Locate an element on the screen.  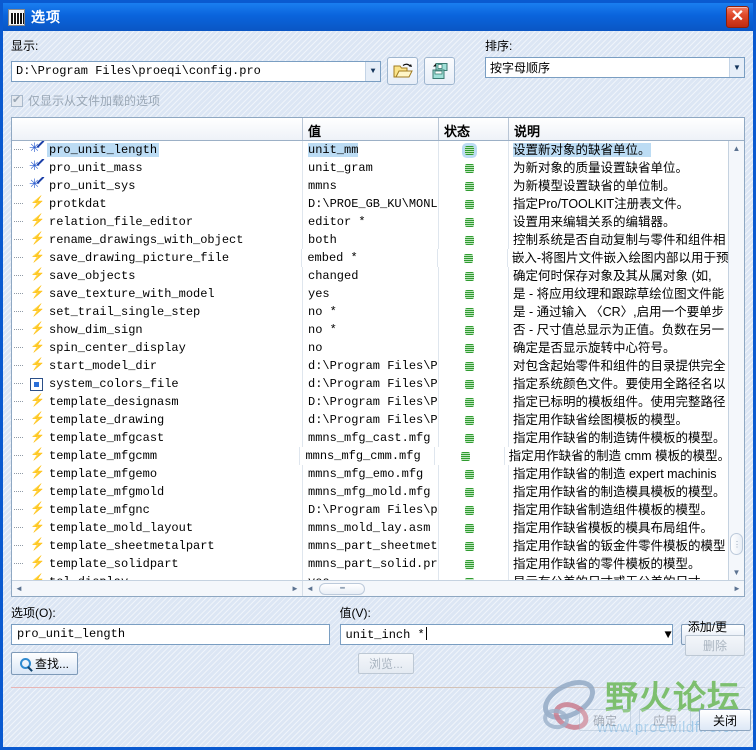
table-row: pro_unit_sys mmns 为新模型设置缺省的单位制。 is located at coordinates (370, 186).